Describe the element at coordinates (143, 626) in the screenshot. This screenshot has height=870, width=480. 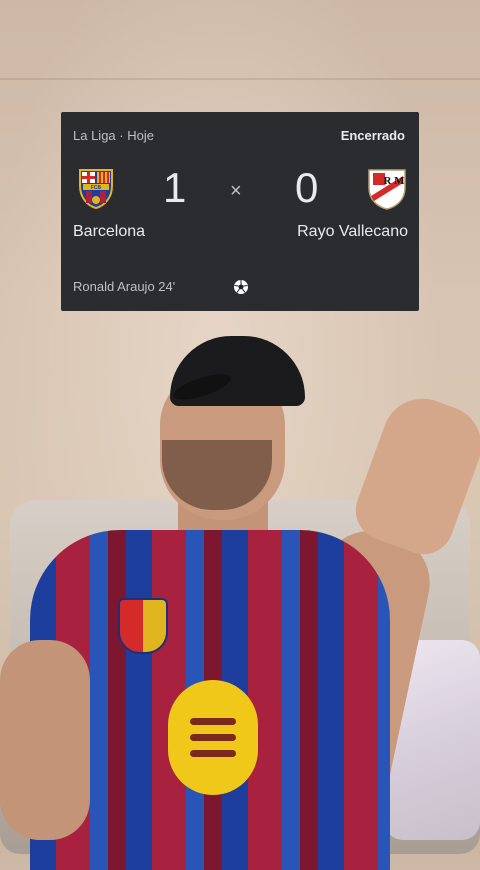
I see `jersey-crest-icon` at that location.